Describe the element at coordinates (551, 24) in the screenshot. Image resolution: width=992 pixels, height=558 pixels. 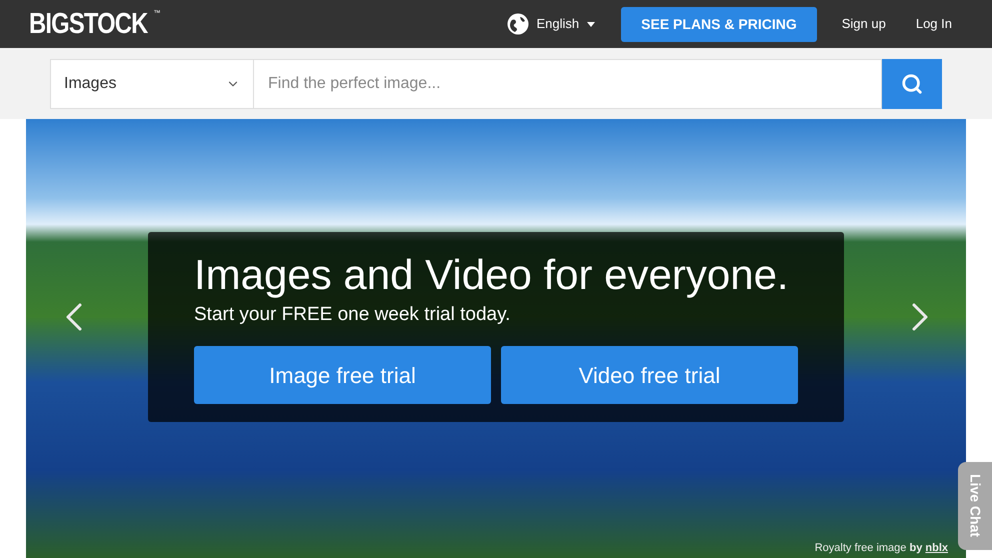
I see `language-selector: English` at that location.